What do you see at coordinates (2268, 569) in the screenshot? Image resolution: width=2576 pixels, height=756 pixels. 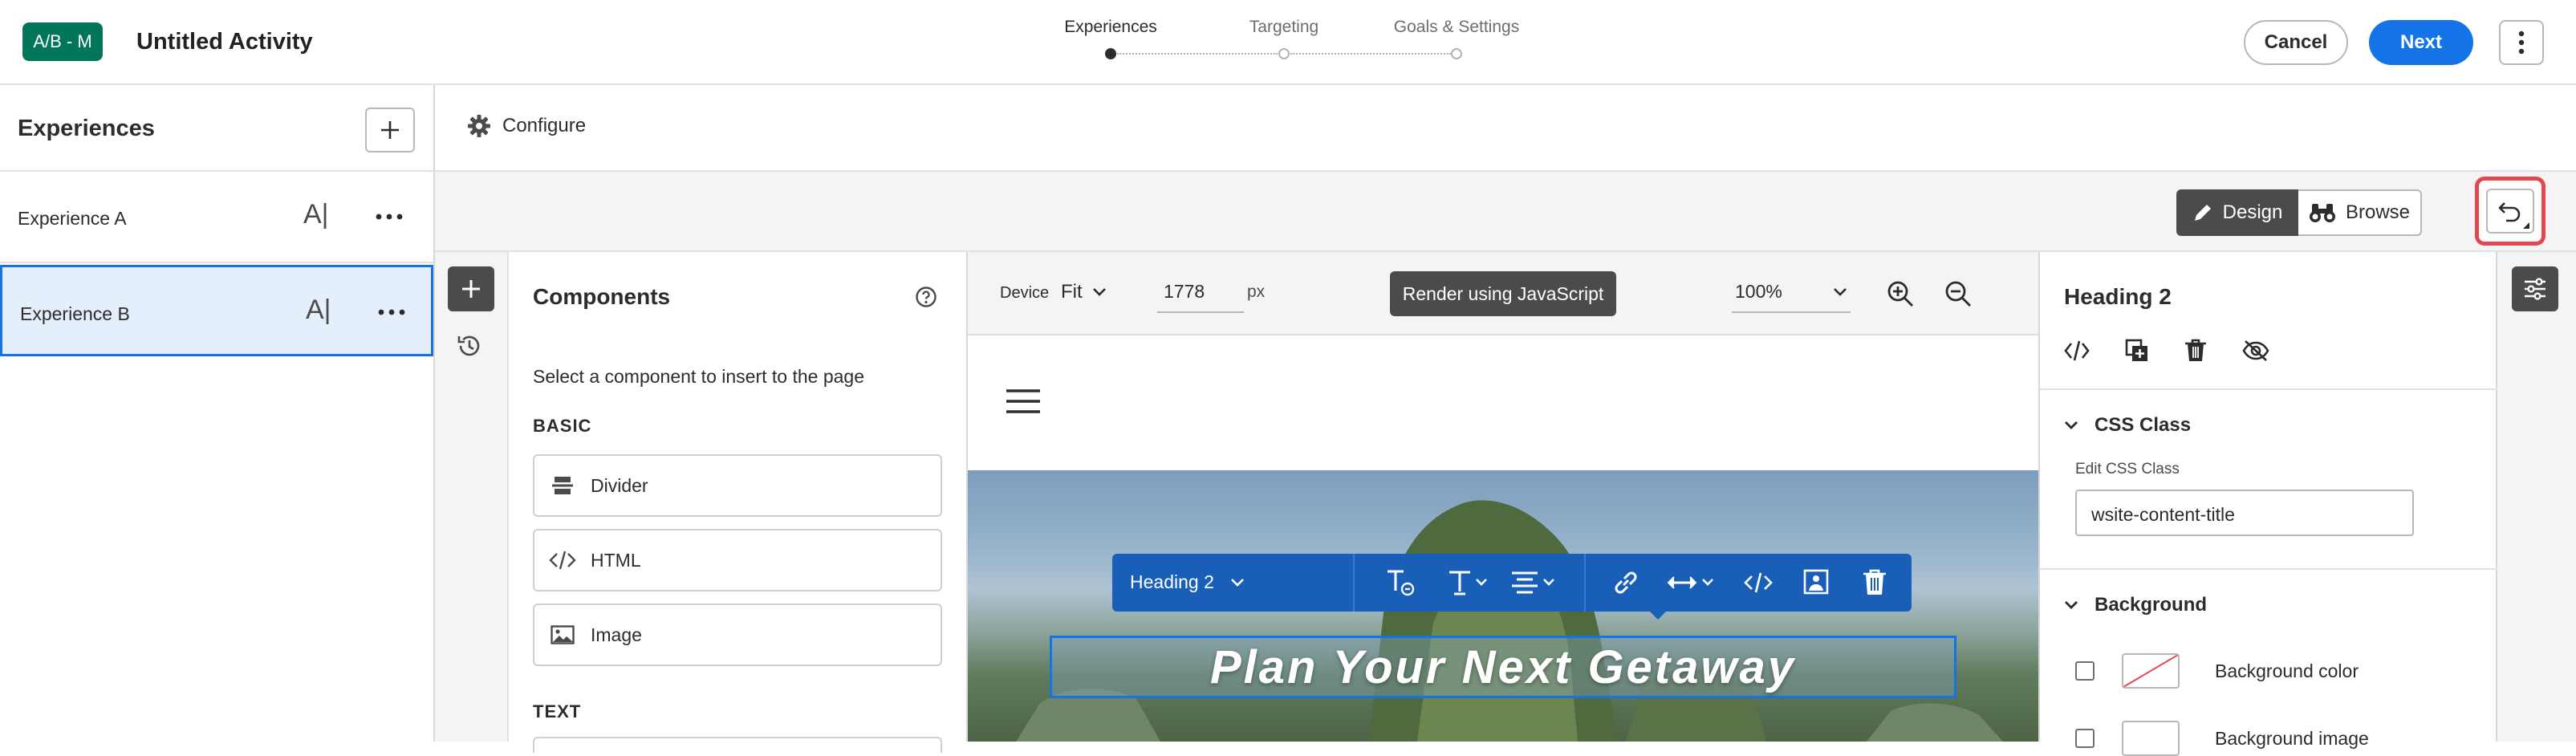 I see `section-divider` at bounding box center [2268, 569].